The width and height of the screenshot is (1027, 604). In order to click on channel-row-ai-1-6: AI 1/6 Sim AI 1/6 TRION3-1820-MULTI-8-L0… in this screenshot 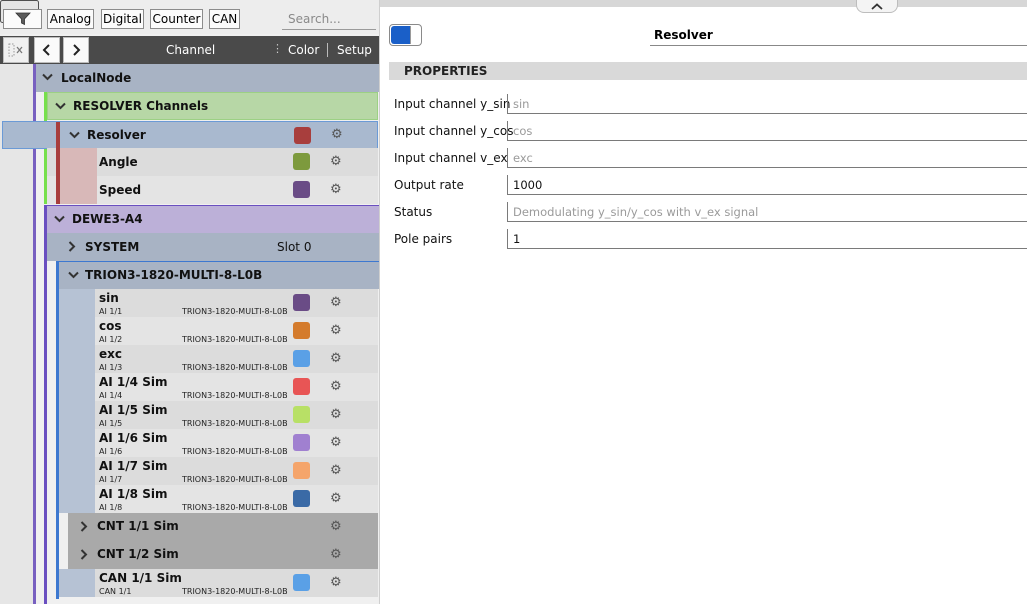, I will do `click(218, 443)`.